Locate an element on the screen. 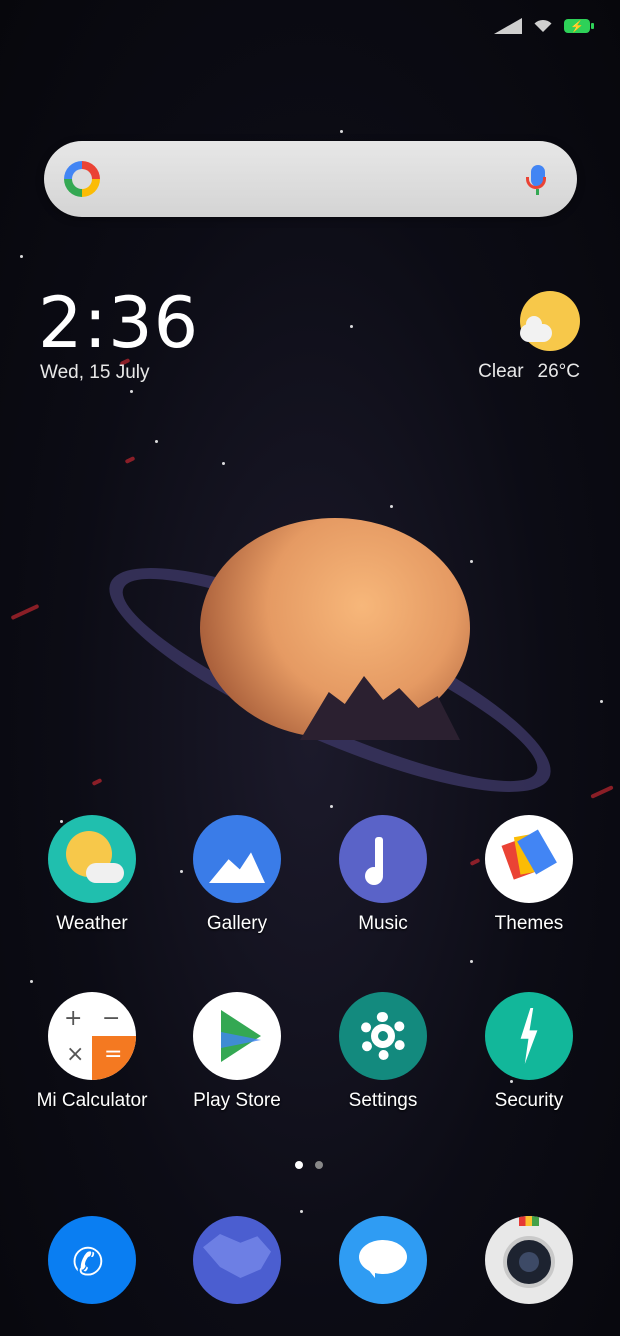 The width and height of the screenshot is (620, 1336). google-search-bar is located at coordinates (310, 179).